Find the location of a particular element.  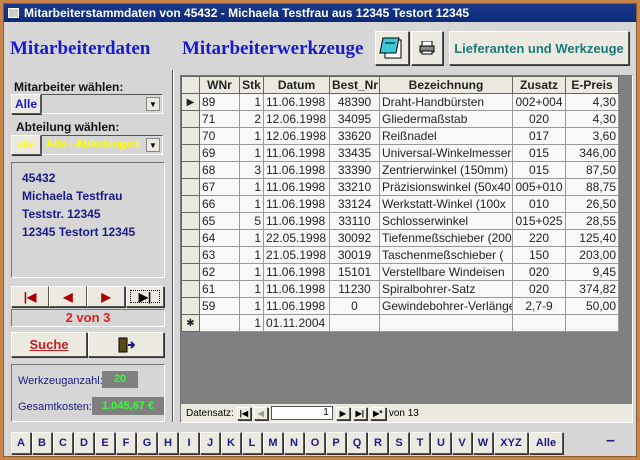

cell-epreis: 50,00 is located at coordinates (592, 306).